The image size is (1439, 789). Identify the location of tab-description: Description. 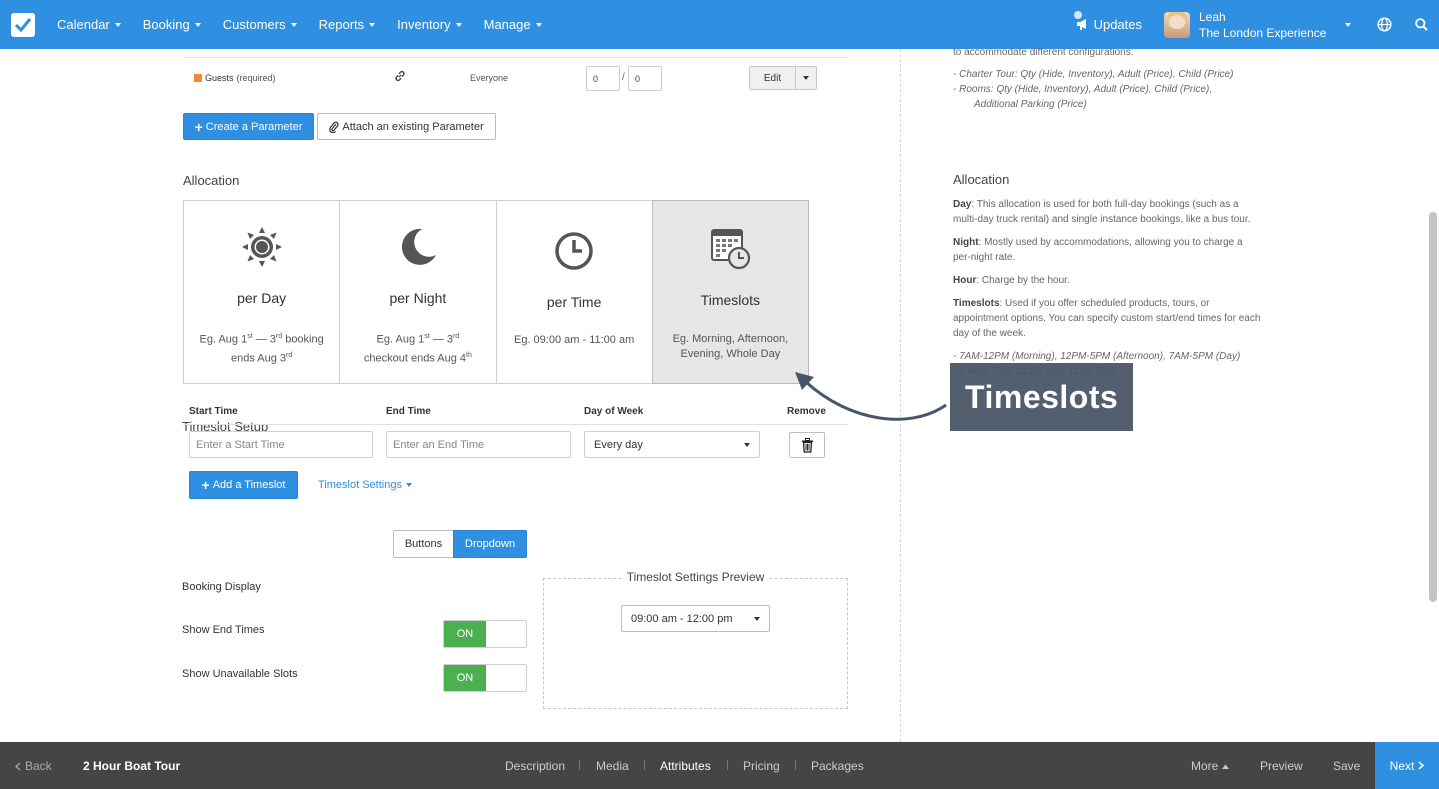
(535, 766).